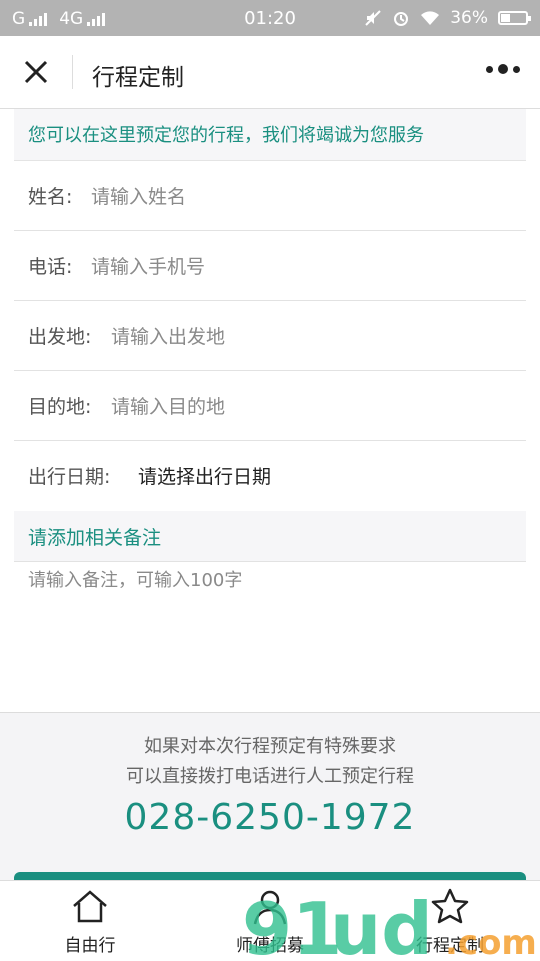 The image size is (540, 961). Describe the element at coordinates (450, 946) in the screenshot. I see `tab-label: 行程定制` at that location.